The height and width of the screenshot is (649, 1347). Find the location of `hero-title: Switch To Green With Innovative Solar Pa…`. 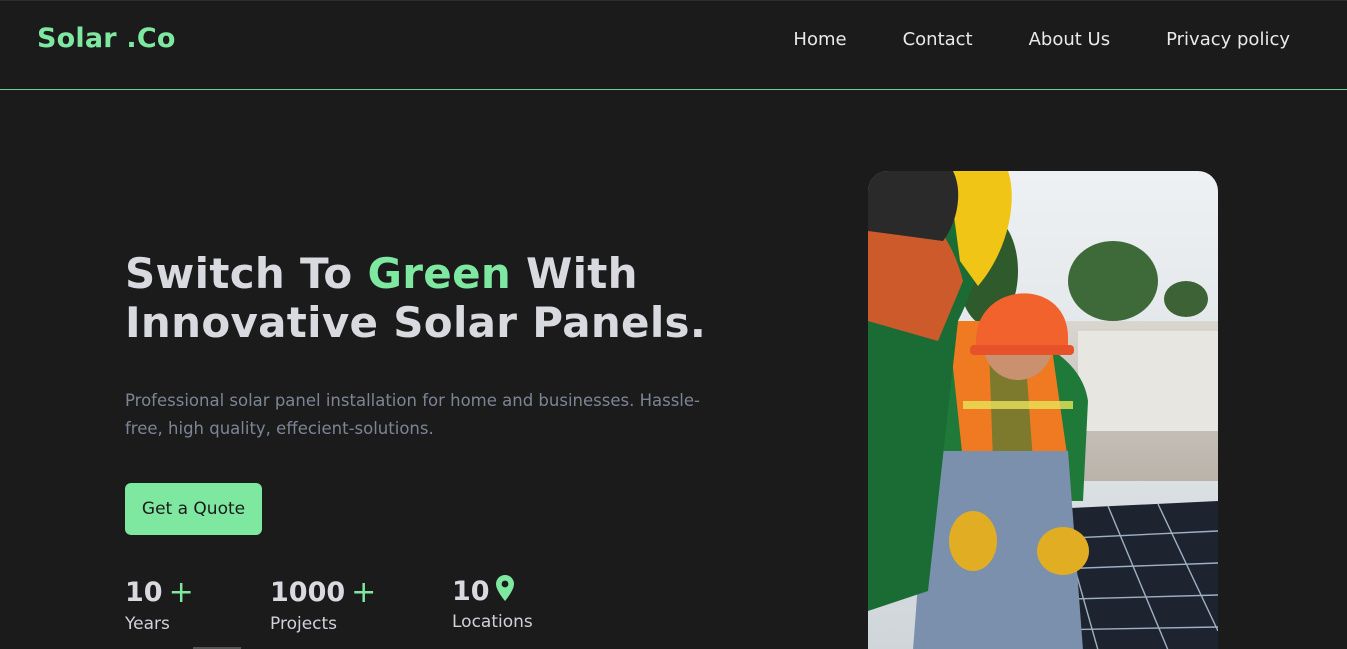

hero-title: Switch To Green With Innovative Solar Pa… is located at coordinates (415, 298).